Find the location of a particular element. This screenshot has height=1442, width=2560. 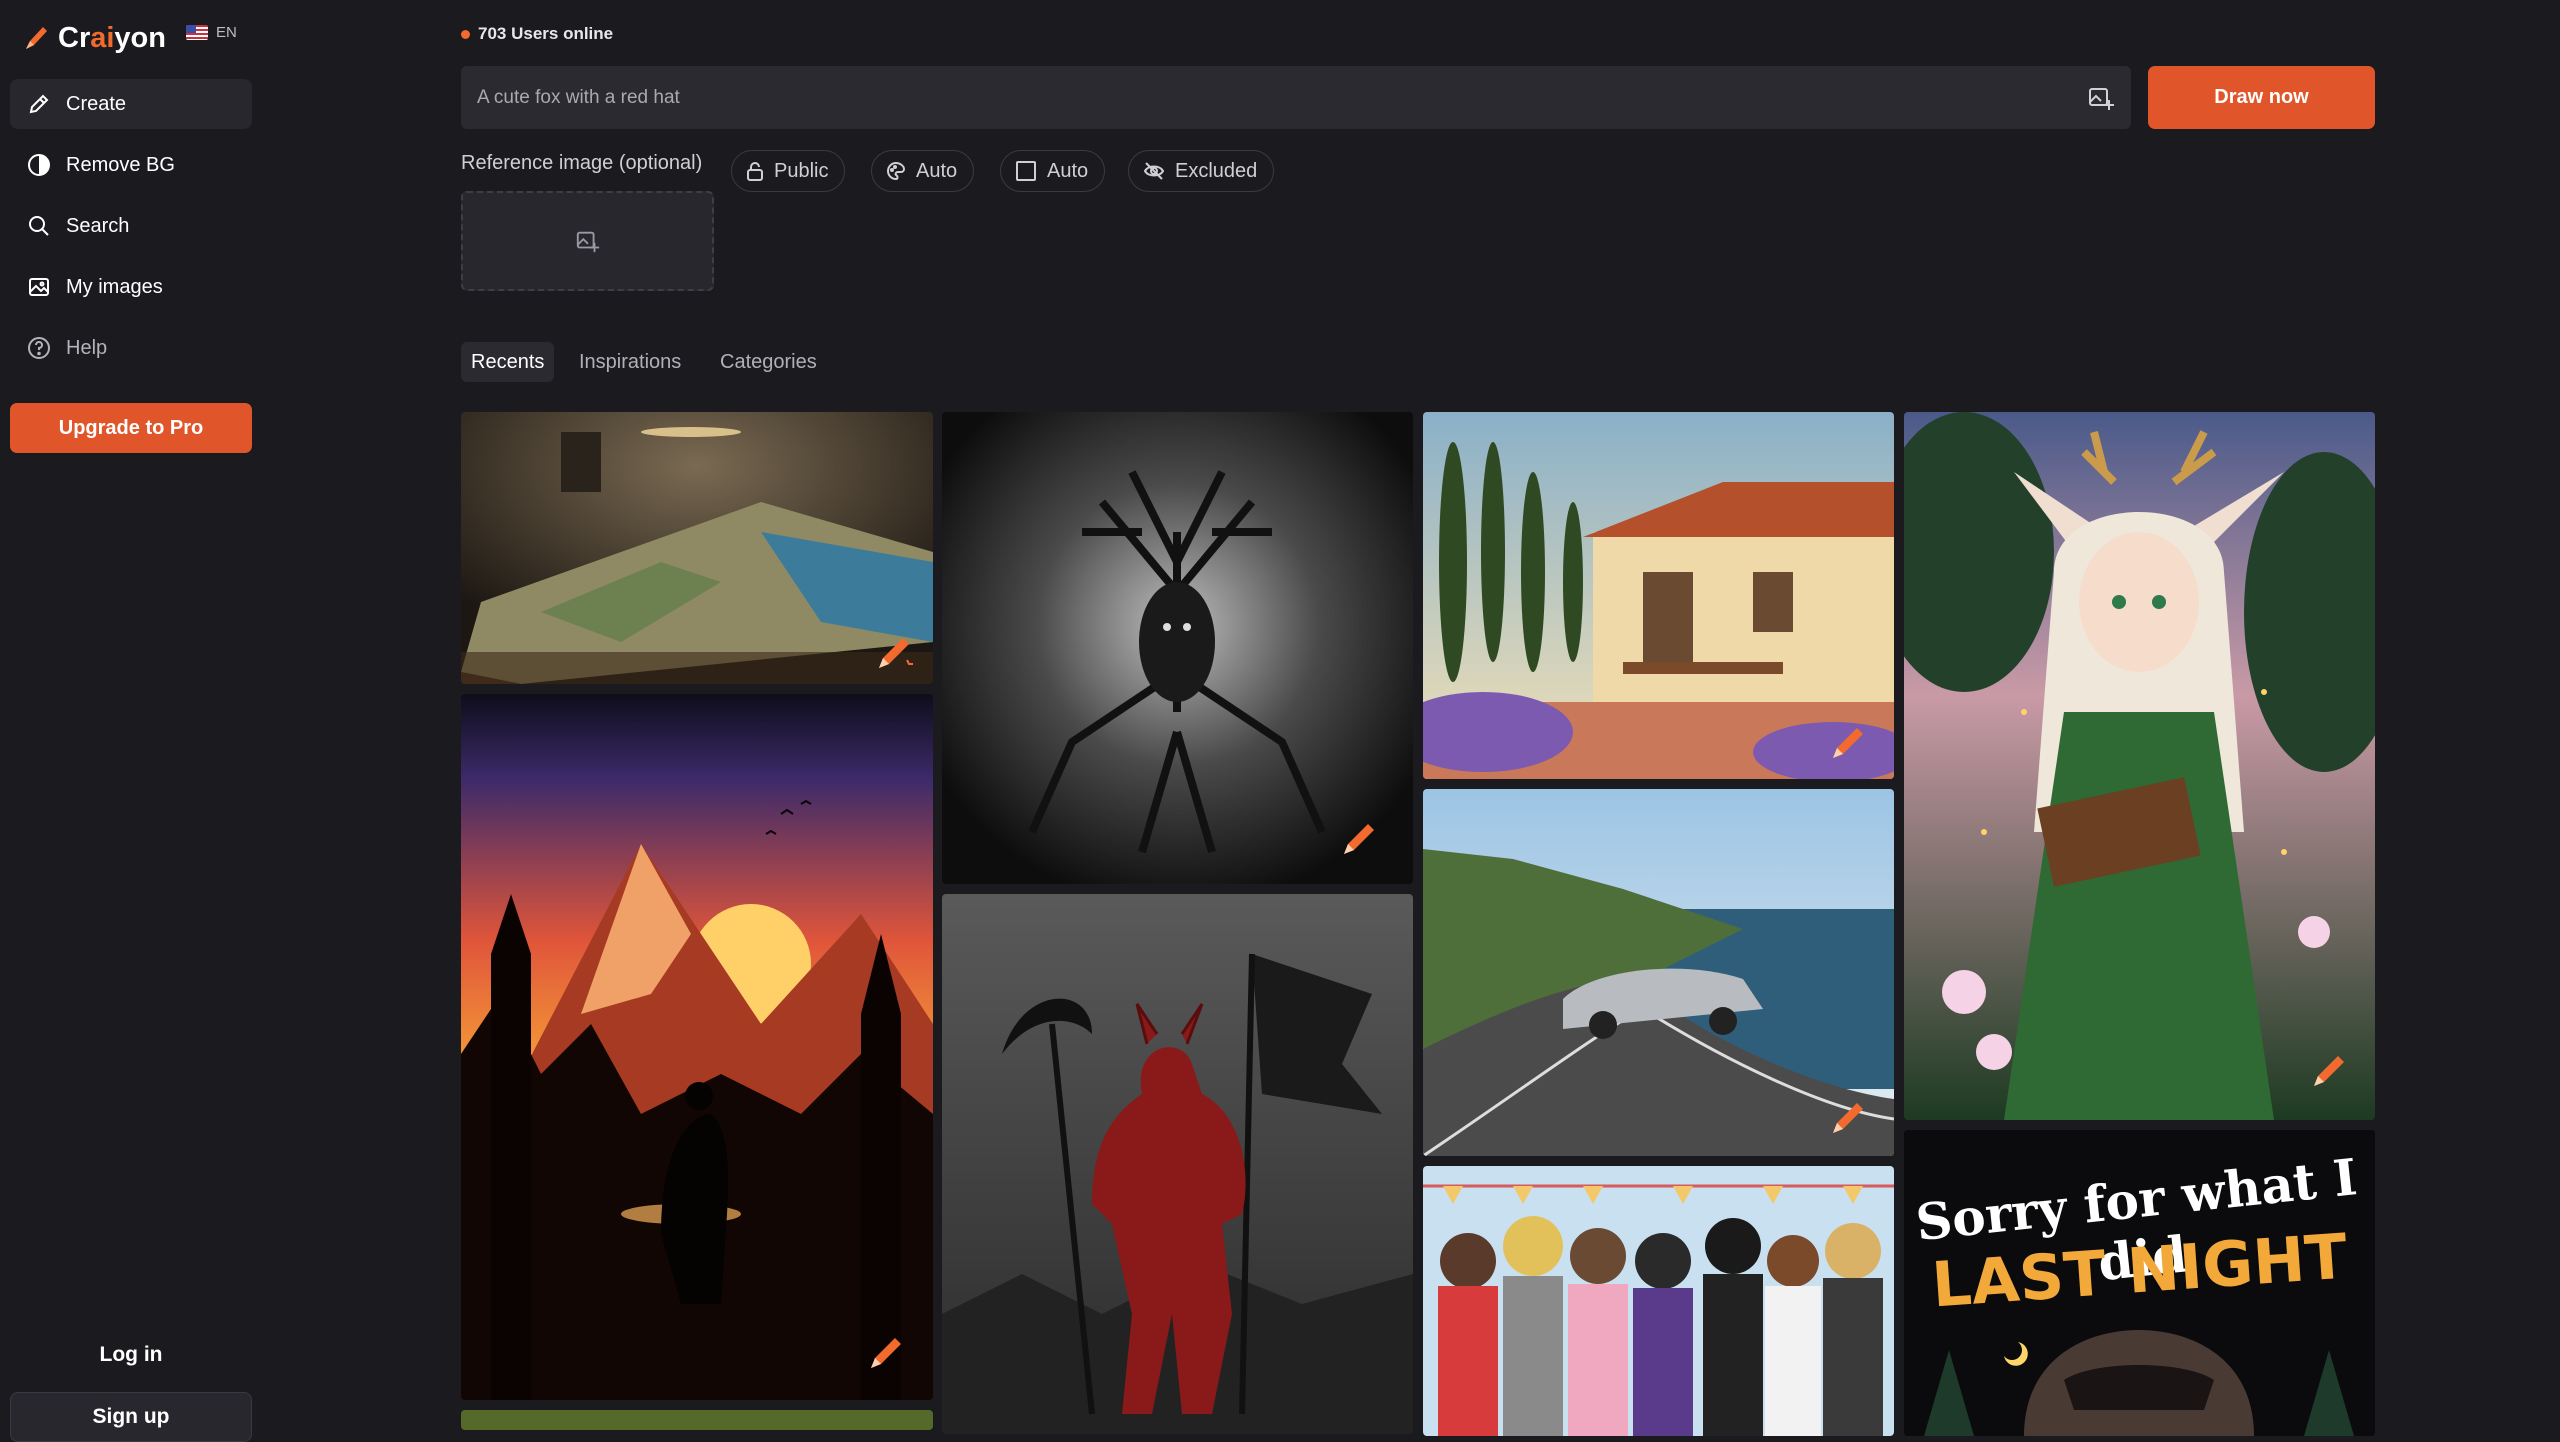

users-online-text: 703 Users online is located at coordinates (546, 33).